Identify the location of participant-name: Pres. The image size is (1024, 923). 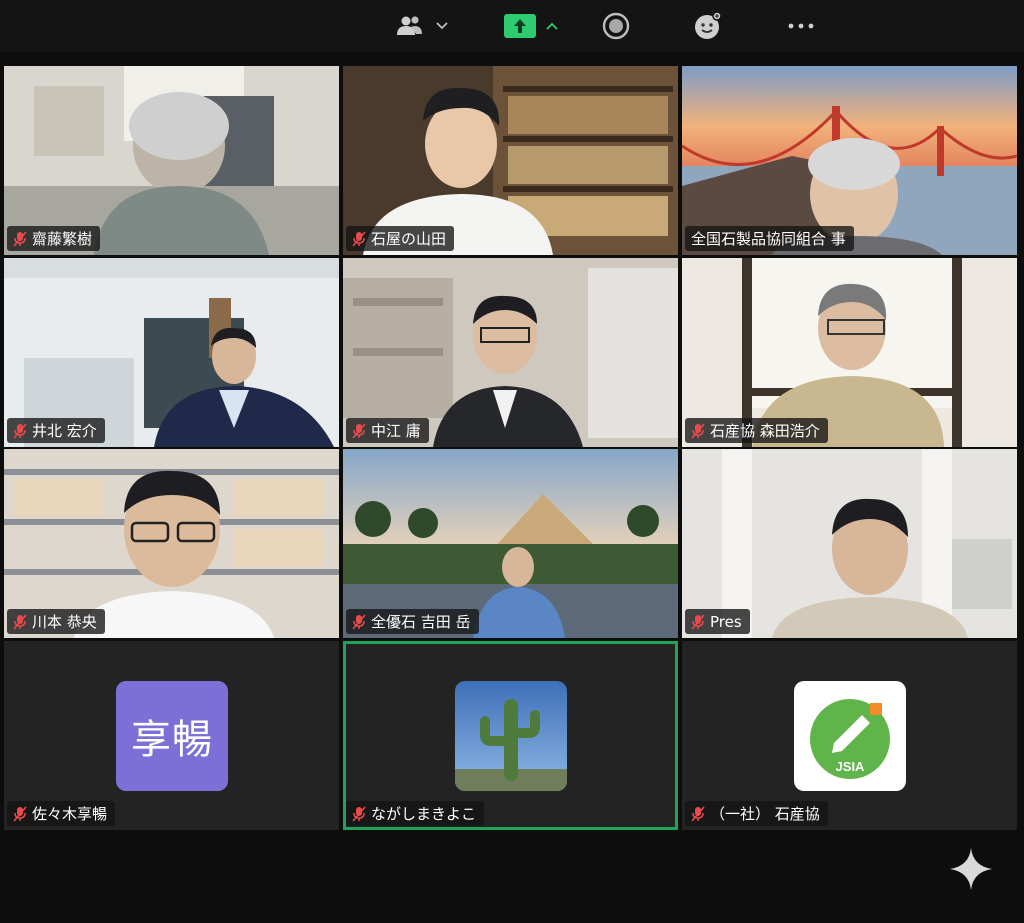
(726, 621).